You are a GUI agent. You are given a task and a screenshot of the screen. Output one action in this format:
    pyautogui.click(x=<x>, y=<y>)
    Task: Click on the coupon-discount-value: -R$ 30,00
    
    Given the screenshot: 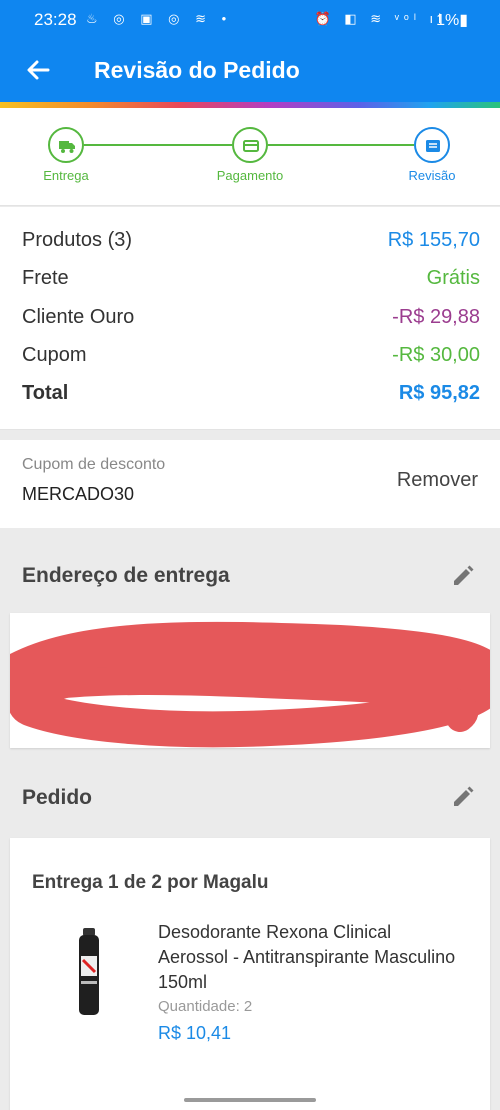 What is the action you would take?
    pyautogui.click(x=436, y=355)
    